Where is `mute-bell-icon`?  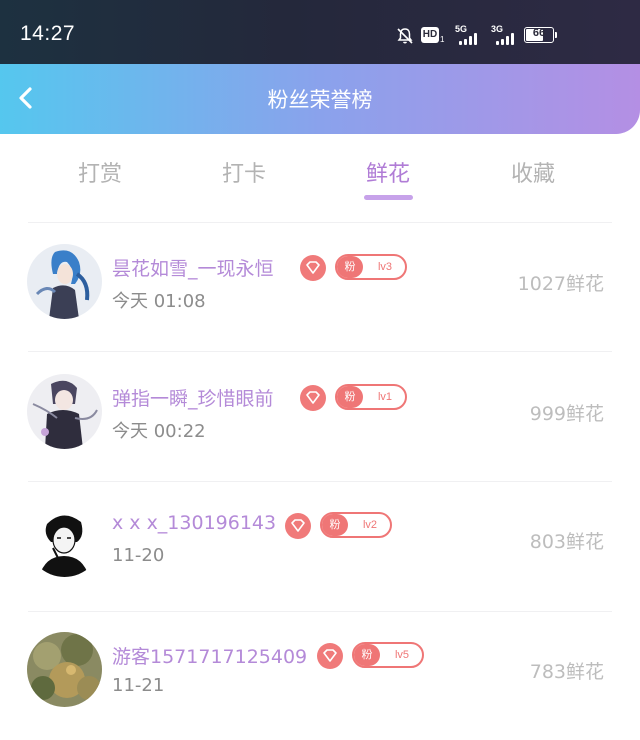 mute-bell-icon is located at coordinates (405, 36).